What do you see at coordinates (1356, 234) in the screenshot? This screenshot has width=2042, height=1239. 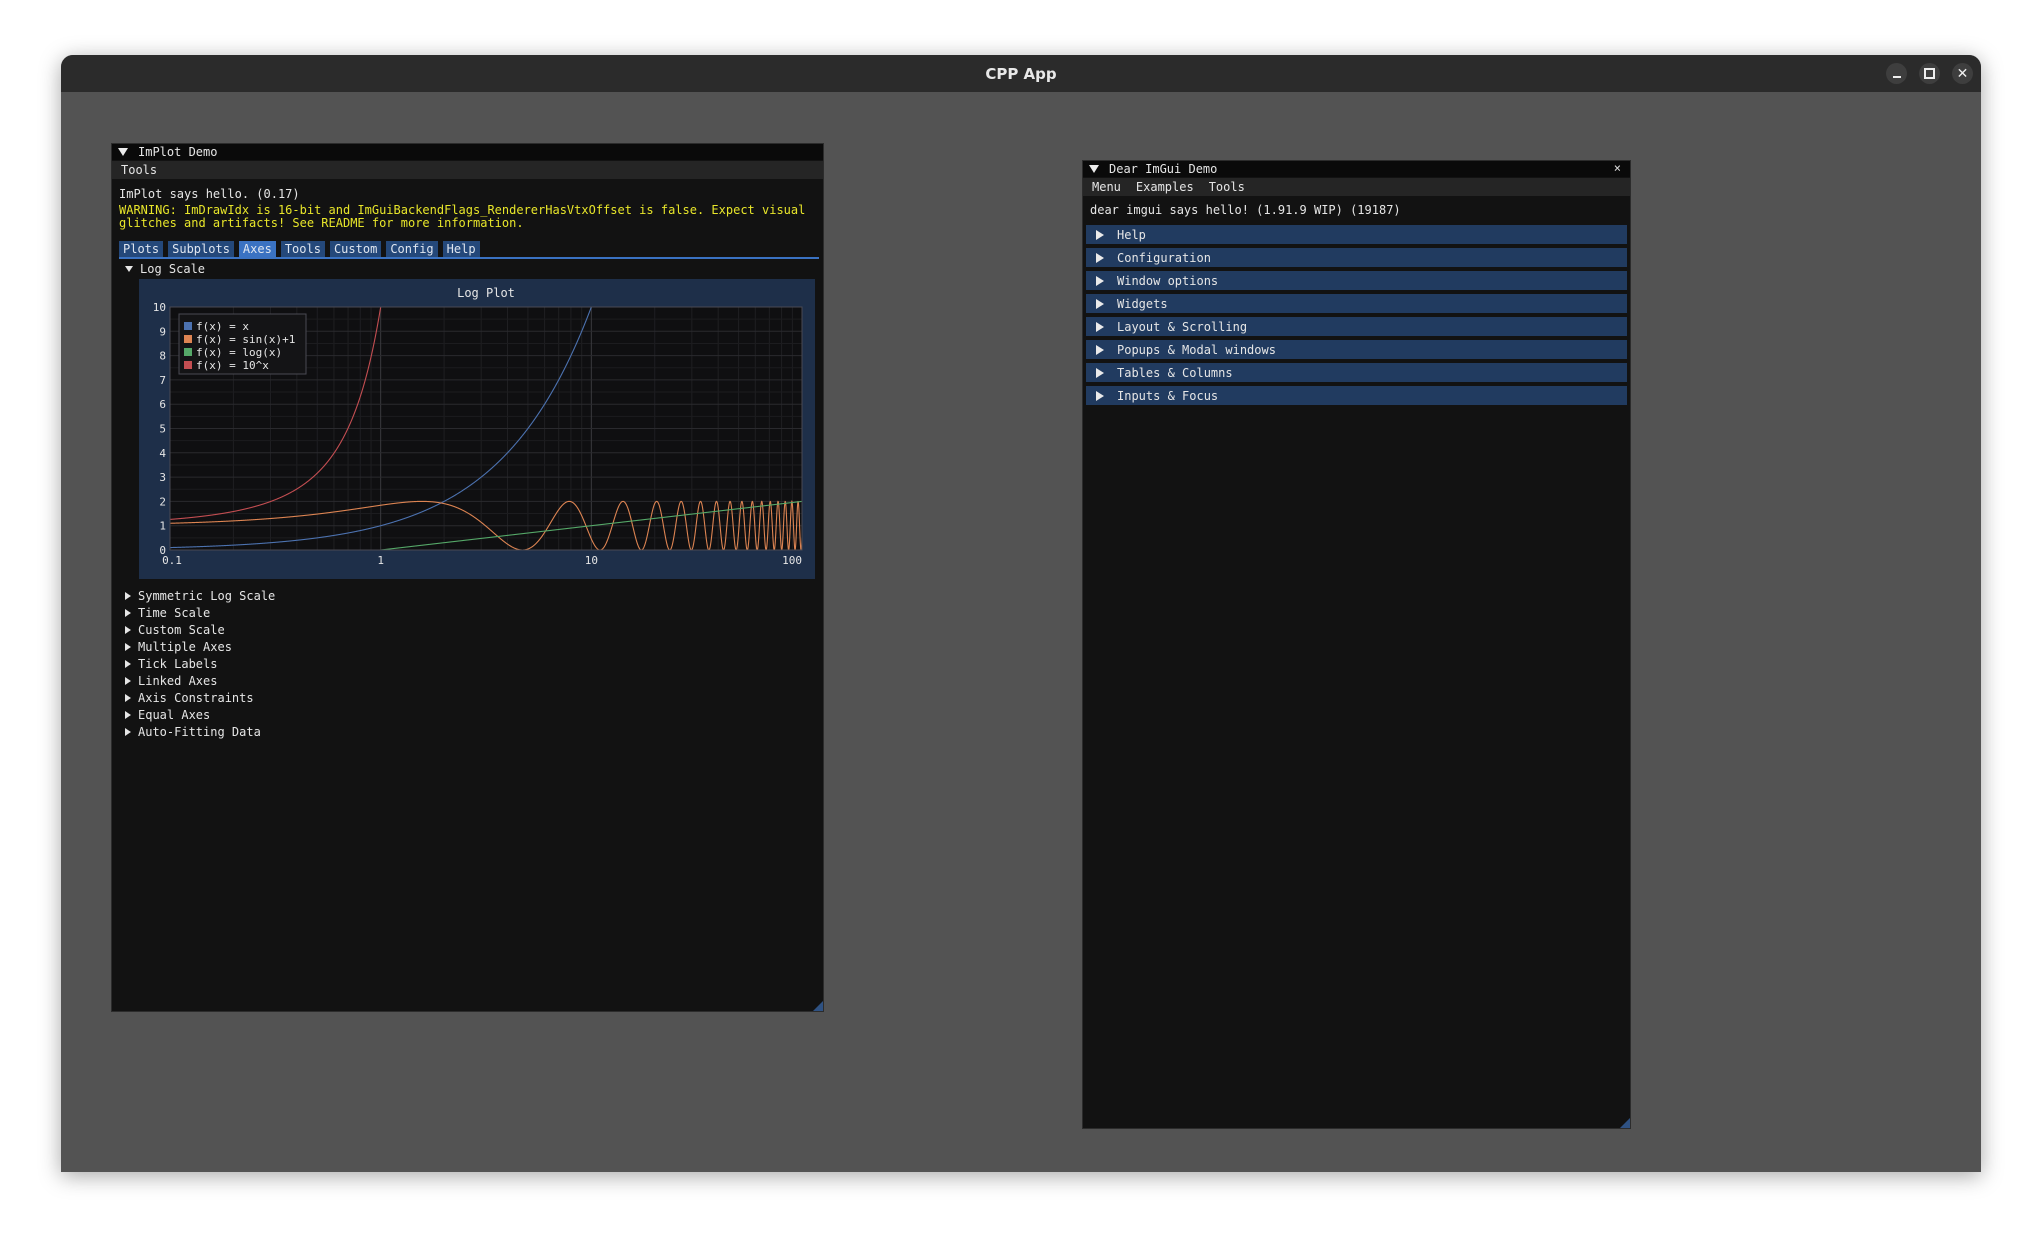 I see `header-help: Help` at bounding box center [1356, 234].